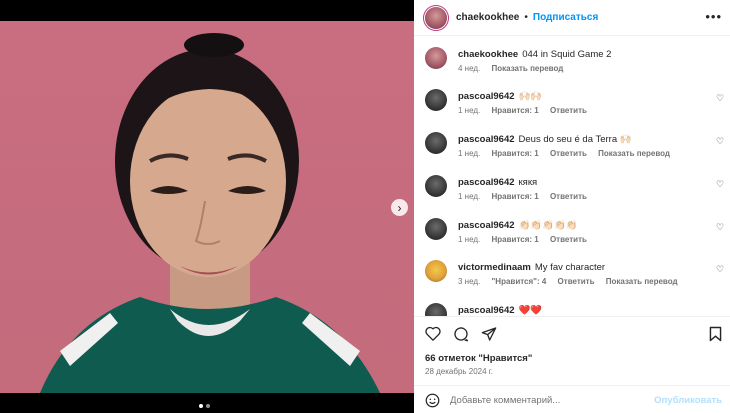 The width and height of the screenshot is (730, 413). I want to click on caption-text: 044 in Squid Game 2, so click(567, 54).